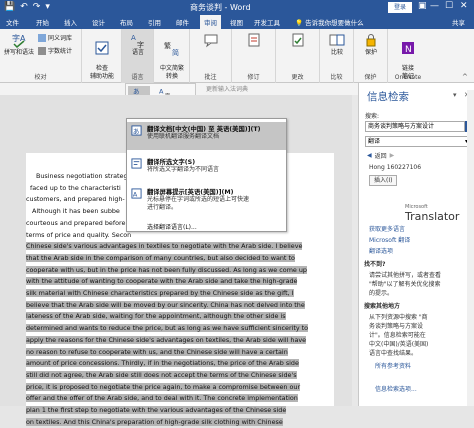  What do you see at coordinates (464, 6) in the screenshot?
I see `close-icon: ✕` at bounding box center [464, 6].